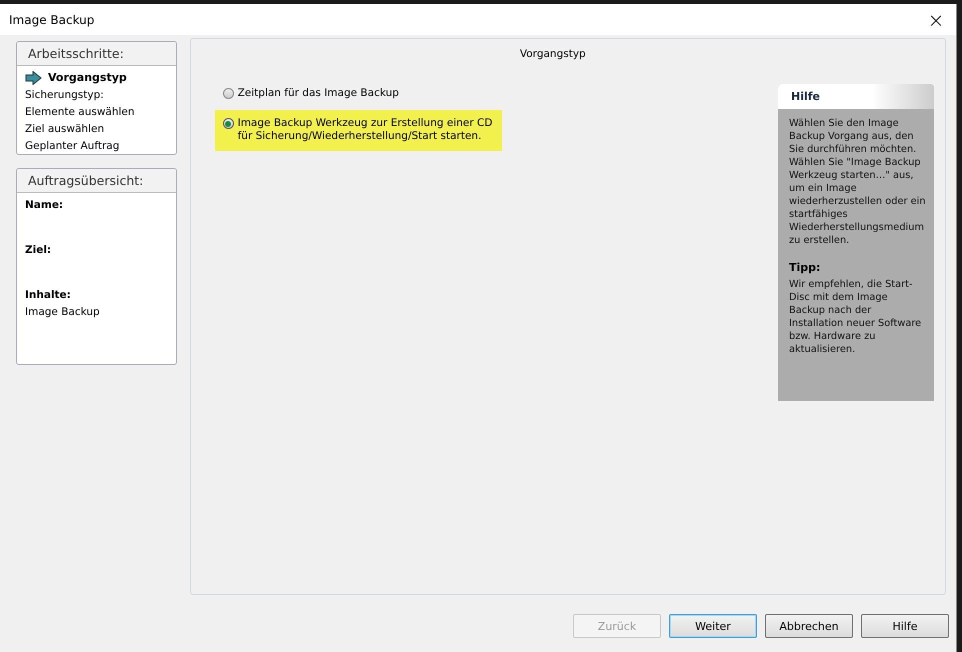  Describe the element at coordinates (856, 96) in the screenshot. I see `help-title: Hilfe` at that location.